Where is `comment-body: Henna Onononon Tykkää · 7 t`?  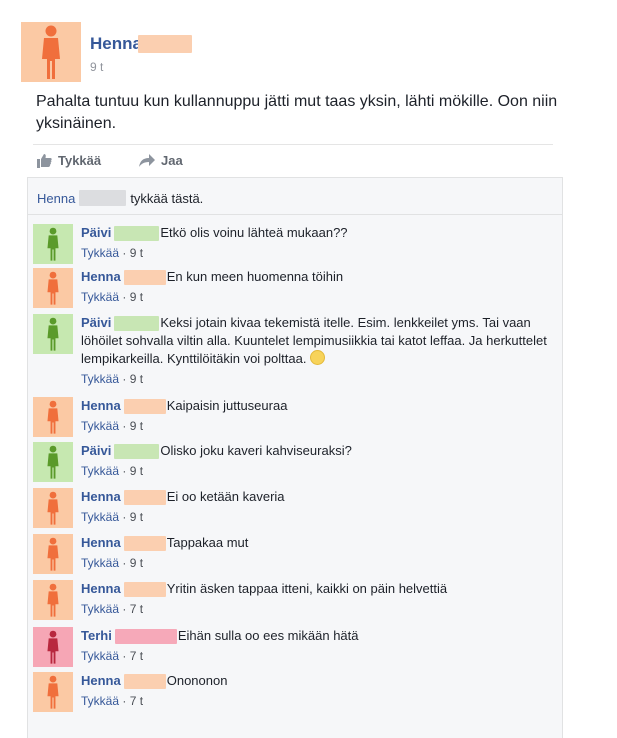 comment-body: Henna Onononon Tykkää · 7 t is located at coordinates (316, 691).